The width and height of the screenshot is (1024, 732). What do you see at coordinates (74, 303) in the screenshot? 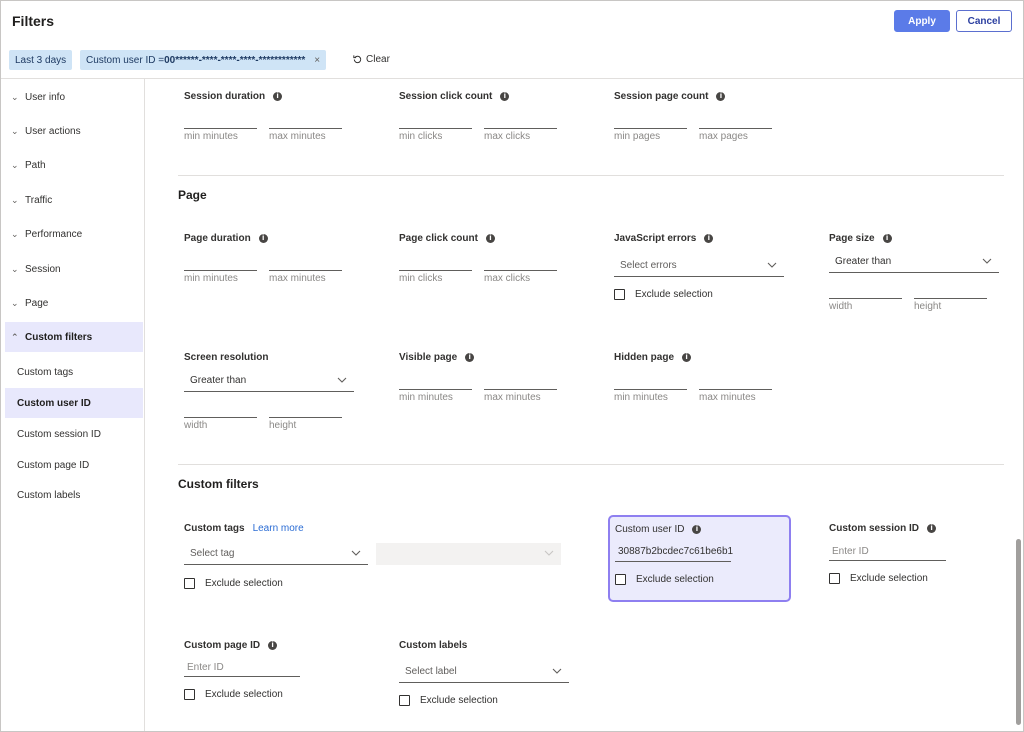
I see `sidebar-item-page: ⌄ Page` at bounding box center [74, 303].